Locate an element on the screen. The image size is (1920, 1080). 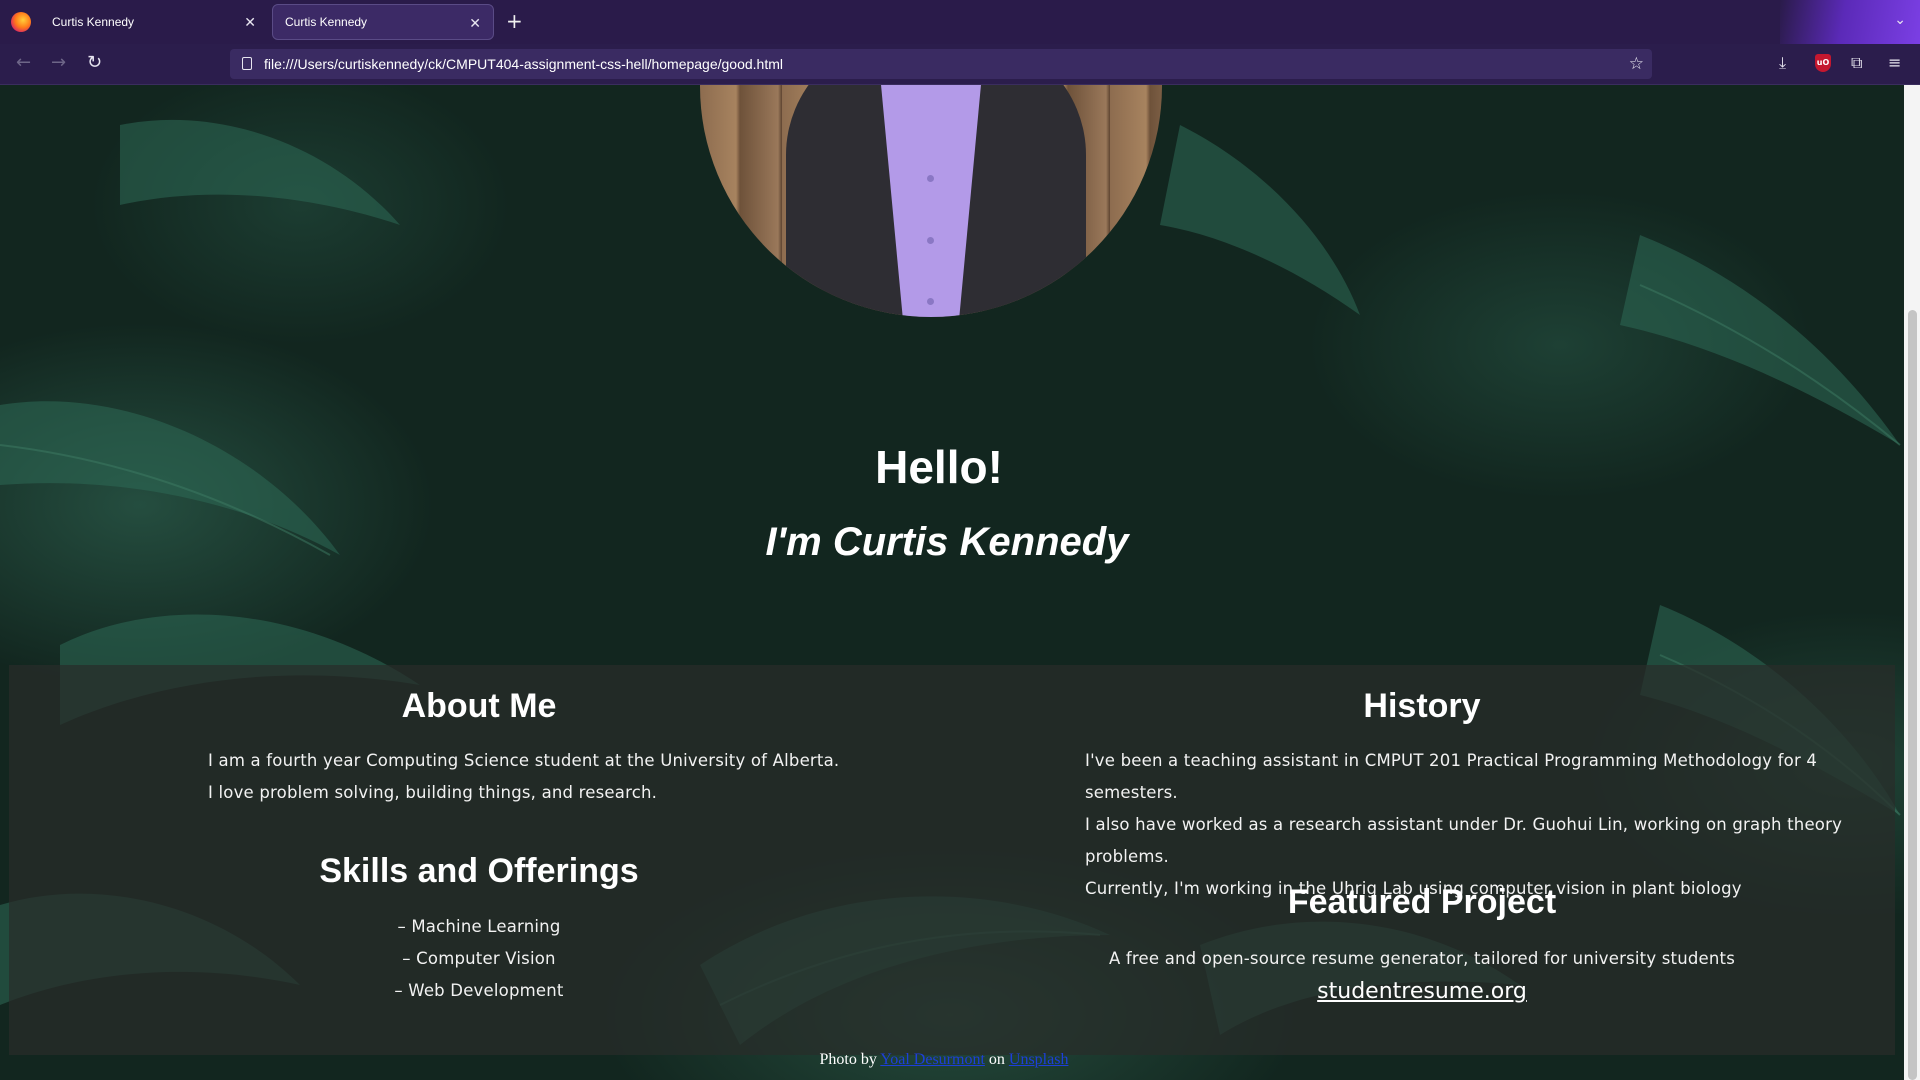
hamburger-menu-icon: ≡ is located at coordinates (1894, 63).